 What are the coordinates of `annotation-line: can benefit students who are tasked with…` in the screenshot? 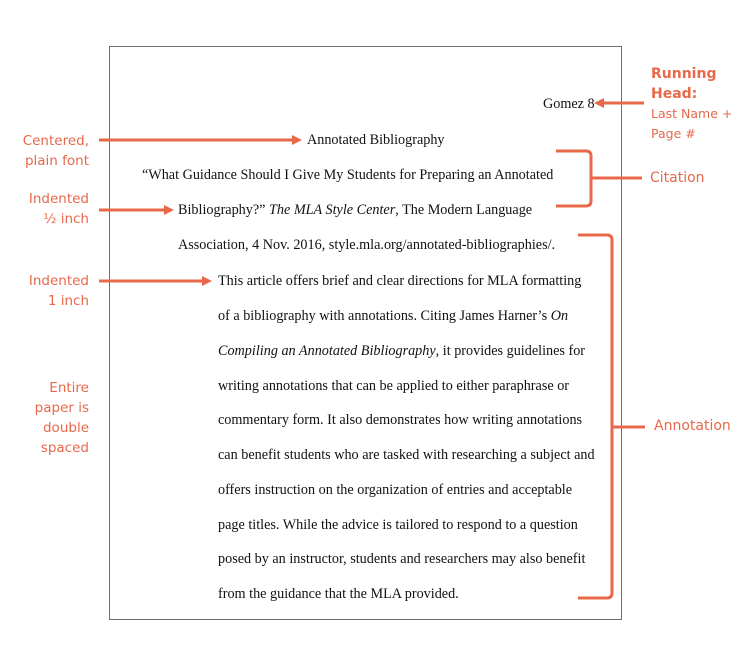 It's located at (406, 455).